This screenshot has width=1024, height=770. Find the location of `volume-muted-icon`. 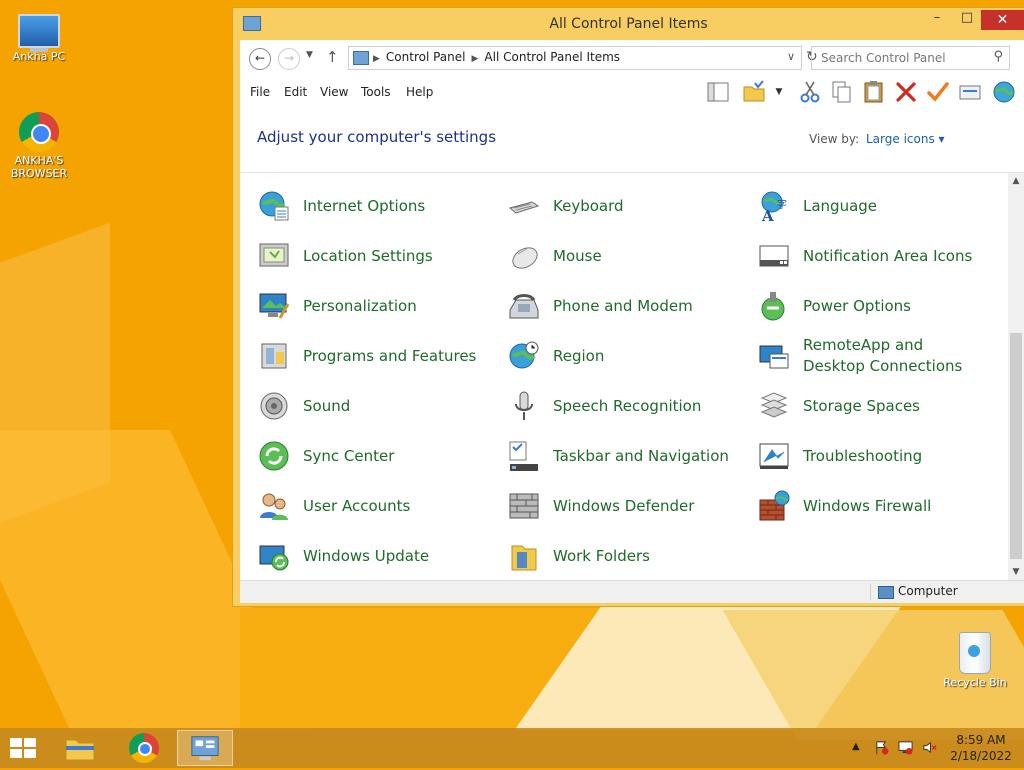

volume-muted-icon is located at coordinates (929, 747).